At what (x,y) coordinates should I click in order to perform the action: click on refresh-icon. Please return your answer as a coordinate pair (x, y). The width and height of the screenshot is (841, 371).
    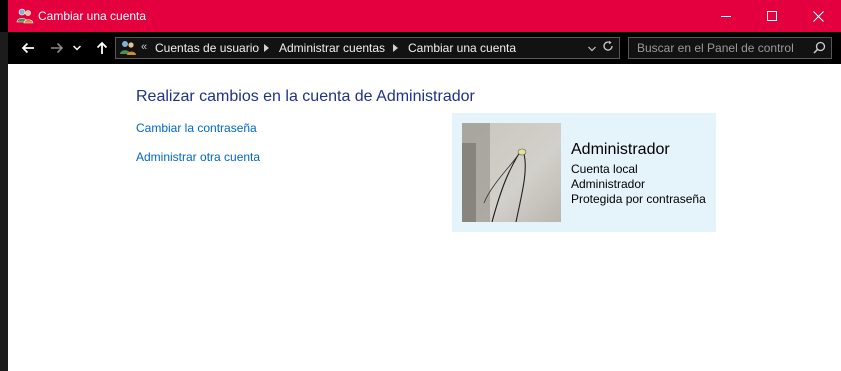
    Looking at the image, I should click on (608, 48).